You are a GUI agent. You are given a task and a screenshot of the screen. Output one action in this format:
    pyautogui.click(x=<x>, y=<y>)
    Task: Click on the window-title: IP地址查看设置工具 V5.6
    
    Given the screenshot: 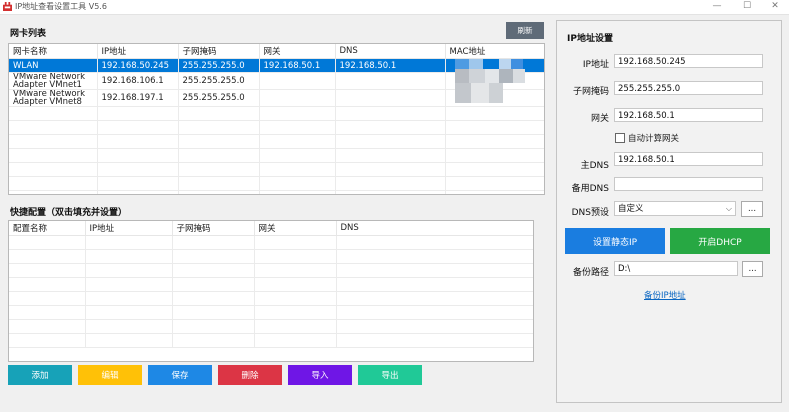 What is the action you would take?
    pyautogui.click(x=61, y=6)
    